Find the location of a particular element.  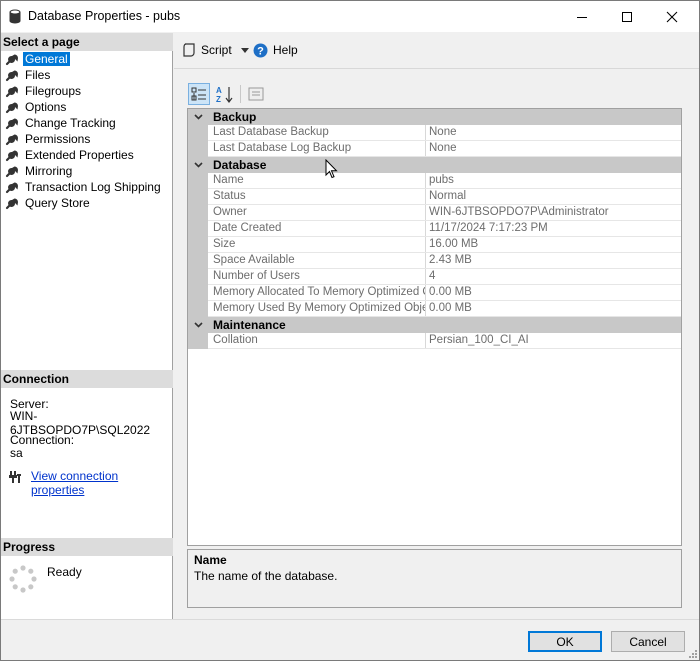

page-item-permissions: Permissions is located at coordinates (48, 139).